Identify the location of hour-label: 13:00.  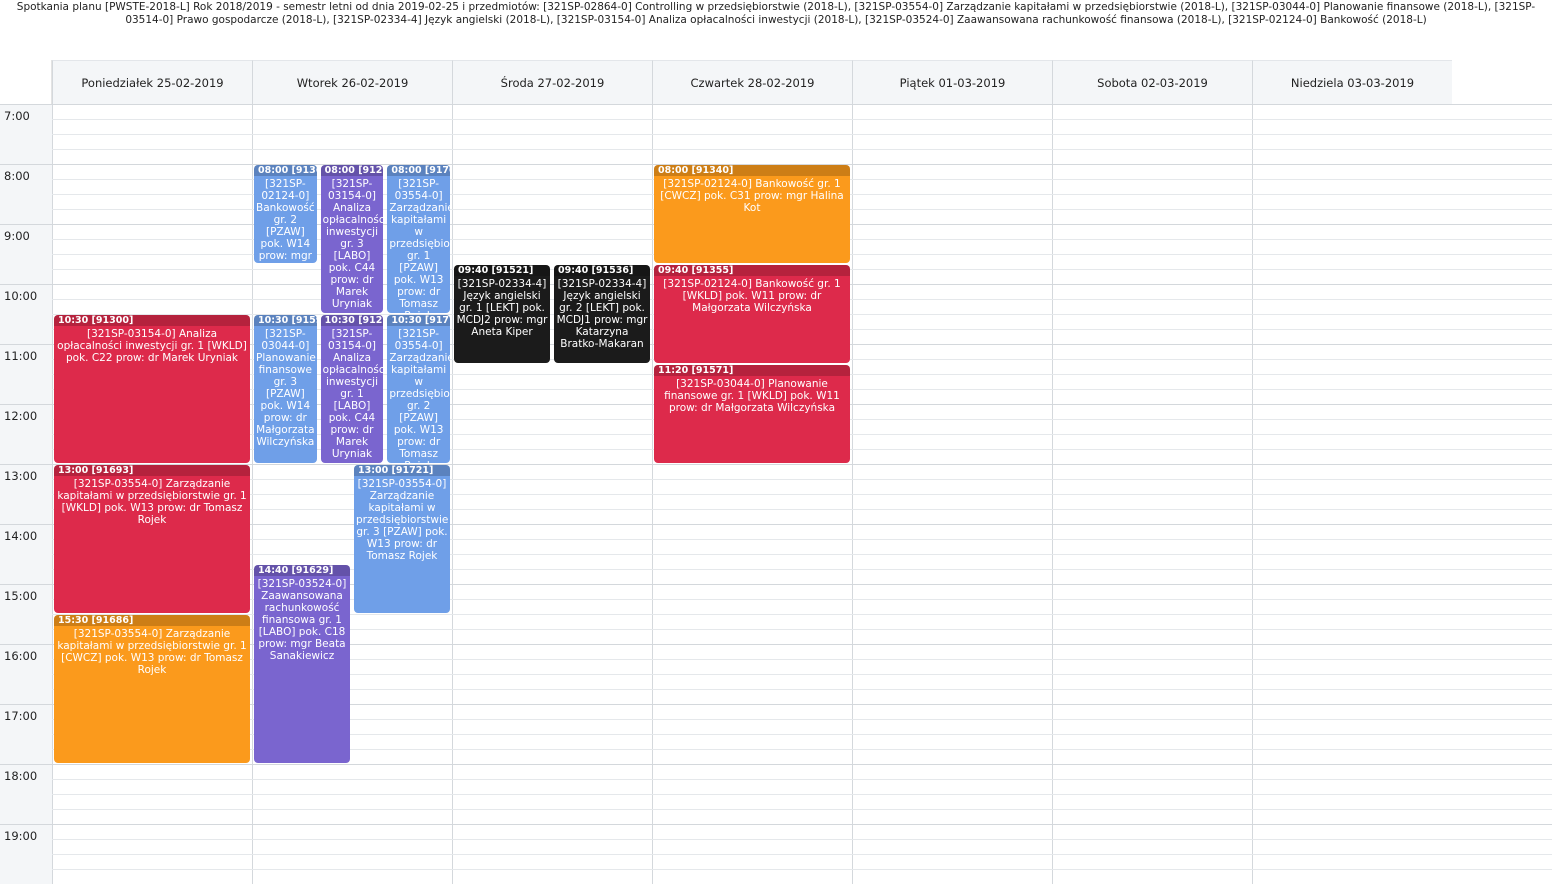
(26, 494).